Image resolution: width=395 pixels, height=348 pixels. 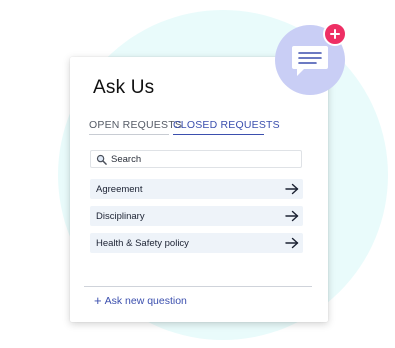 I want to click on list-item-label: Disciplinary, so click(x=120, y=216).